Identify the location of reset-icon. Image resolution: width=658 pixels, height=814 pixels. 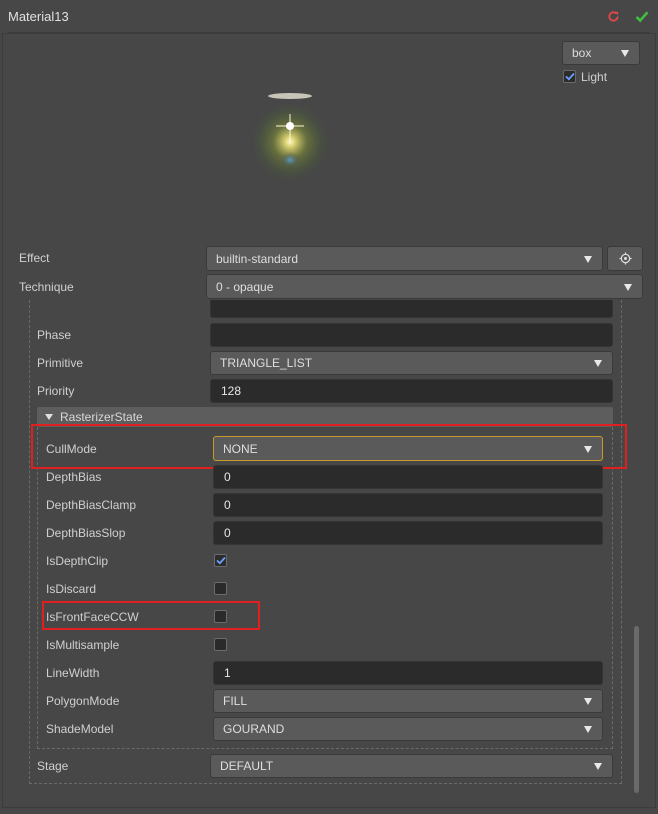
(613, 16).